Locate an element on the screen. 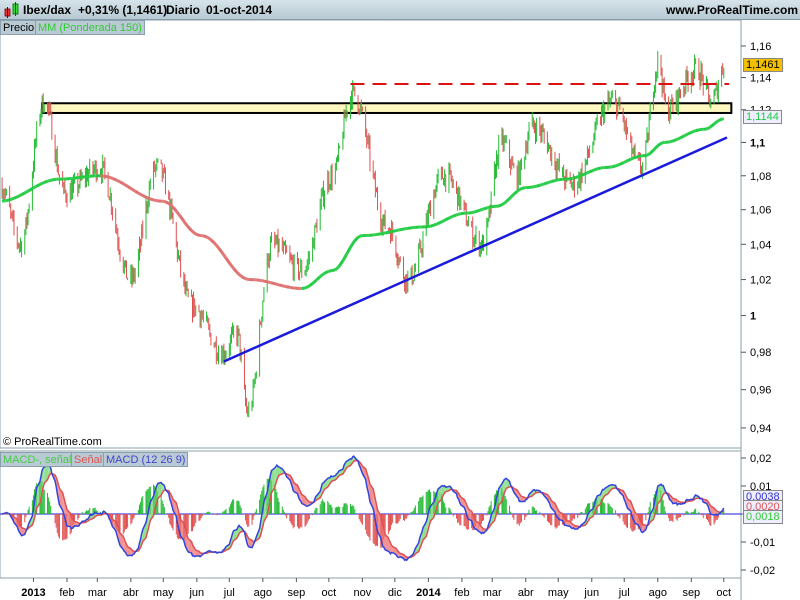 The width and height of the screenshot is (800, 600). date-tick-label: jun is located at coordinates (196, 593).